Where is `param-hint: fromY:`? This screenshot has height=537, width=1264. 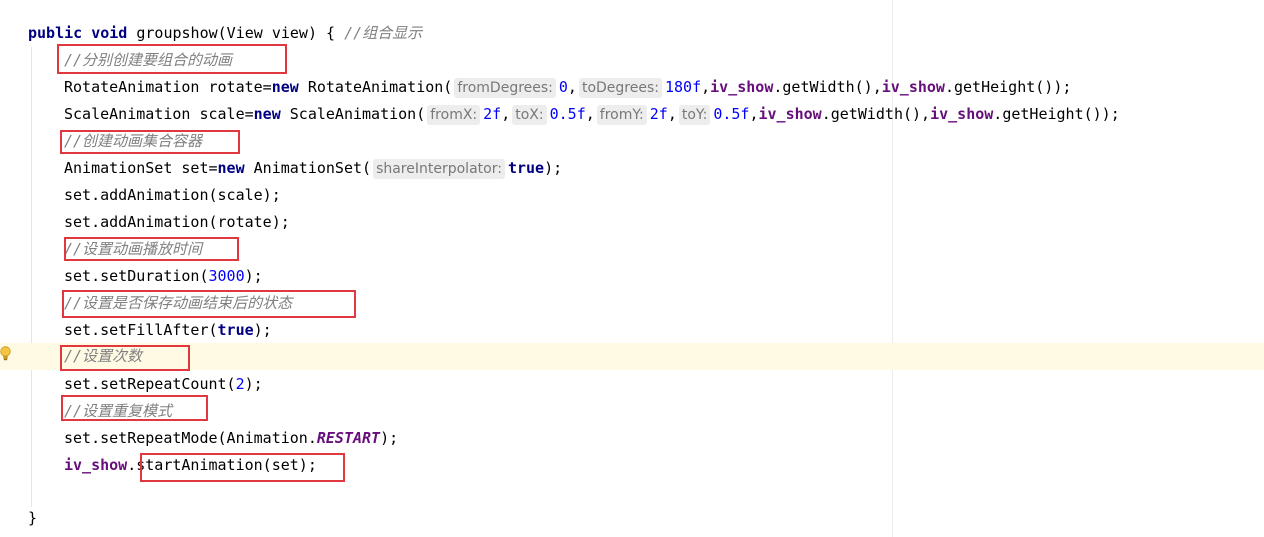 param-hint: fromY: is located at coordinates (621, 115).